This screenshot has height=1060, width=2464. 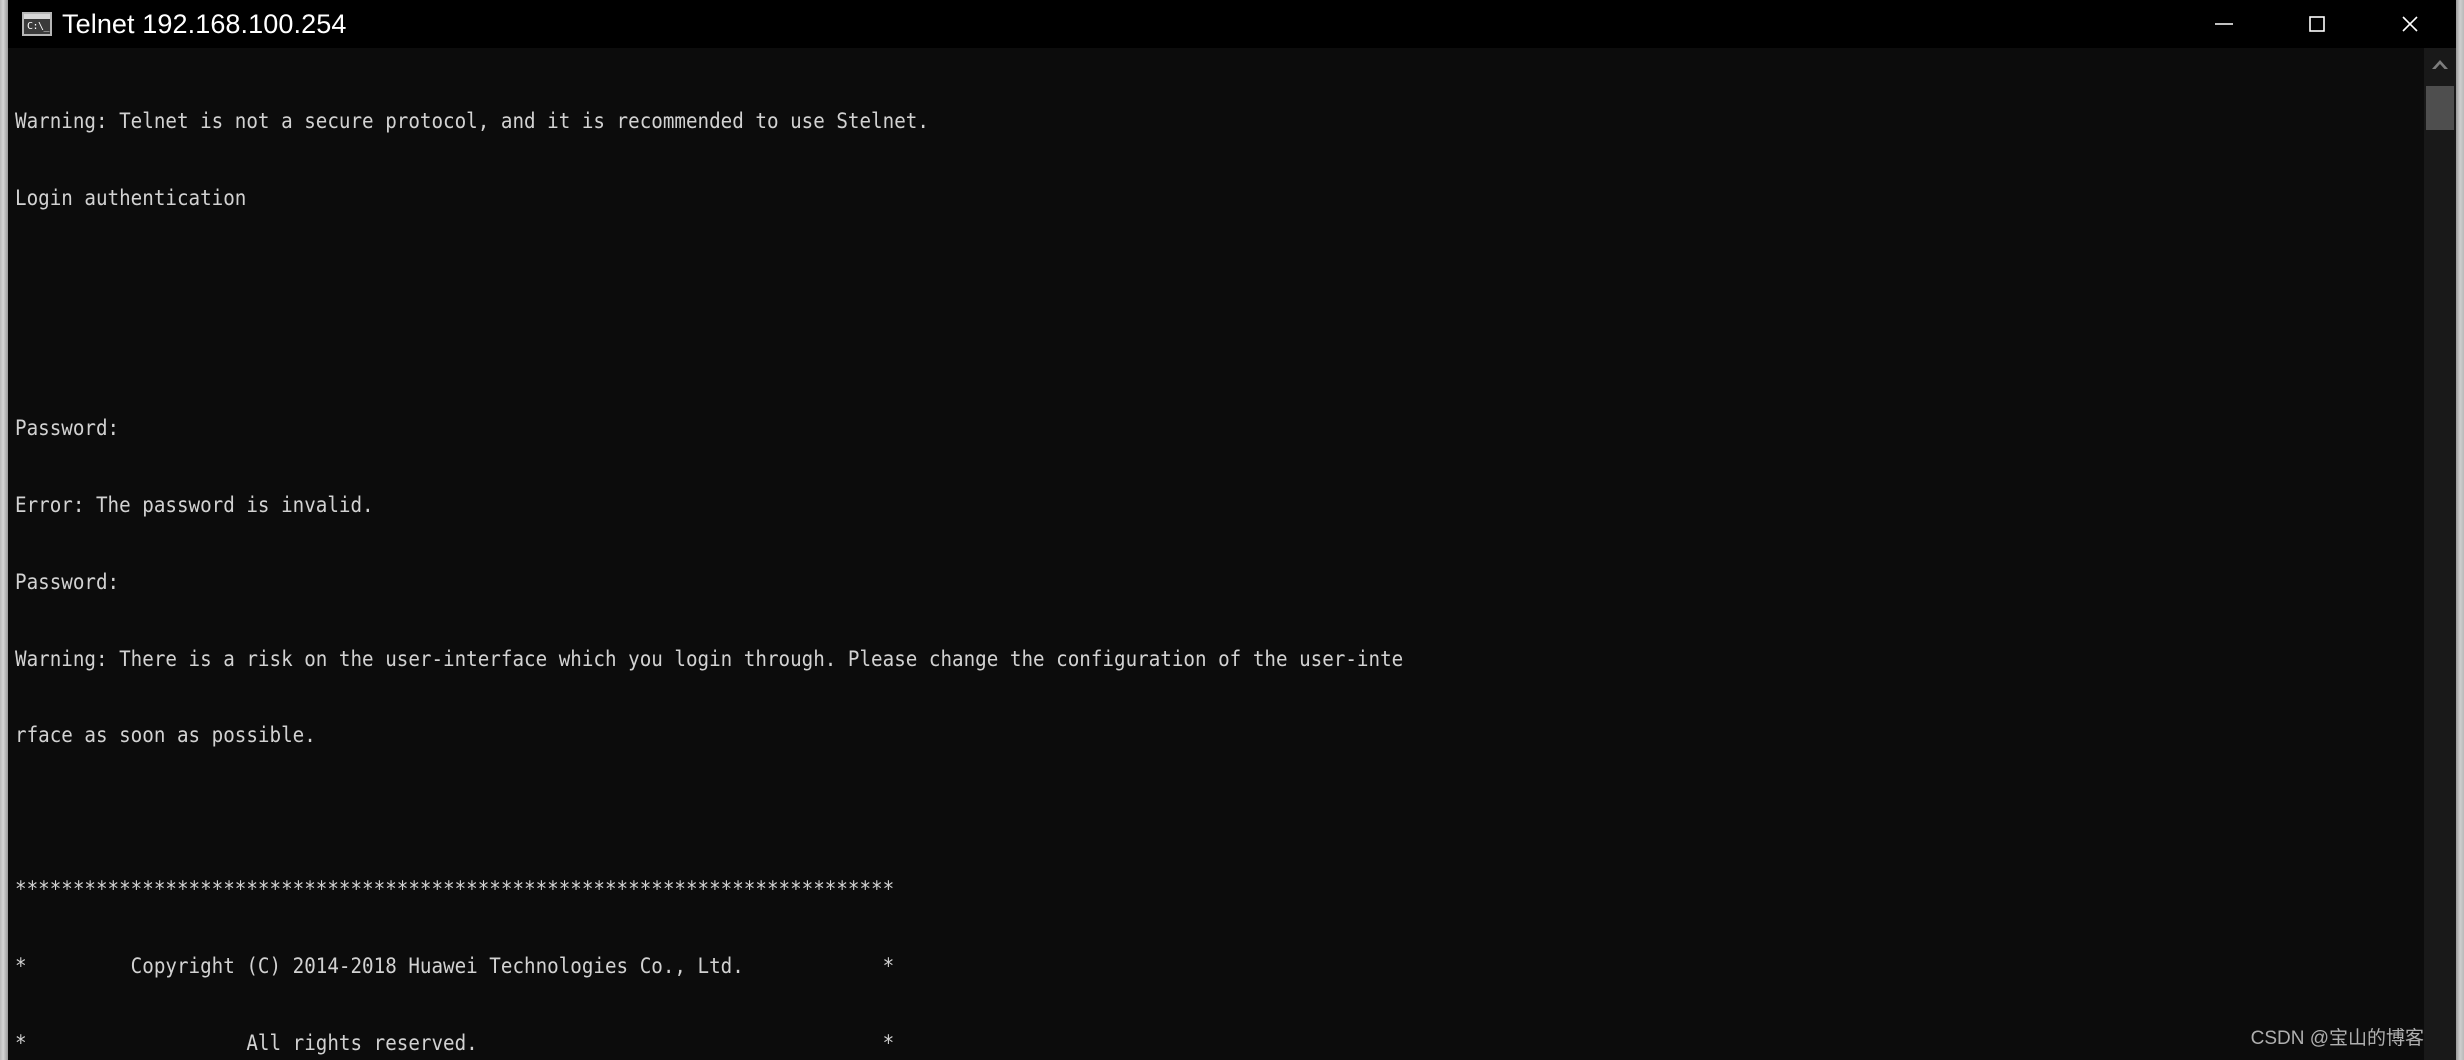 What do you see at coordinates (204, 23) in the screenshot?
I see `window-title: Telnet 192.168.100.254` at bounding box center [204, 23].